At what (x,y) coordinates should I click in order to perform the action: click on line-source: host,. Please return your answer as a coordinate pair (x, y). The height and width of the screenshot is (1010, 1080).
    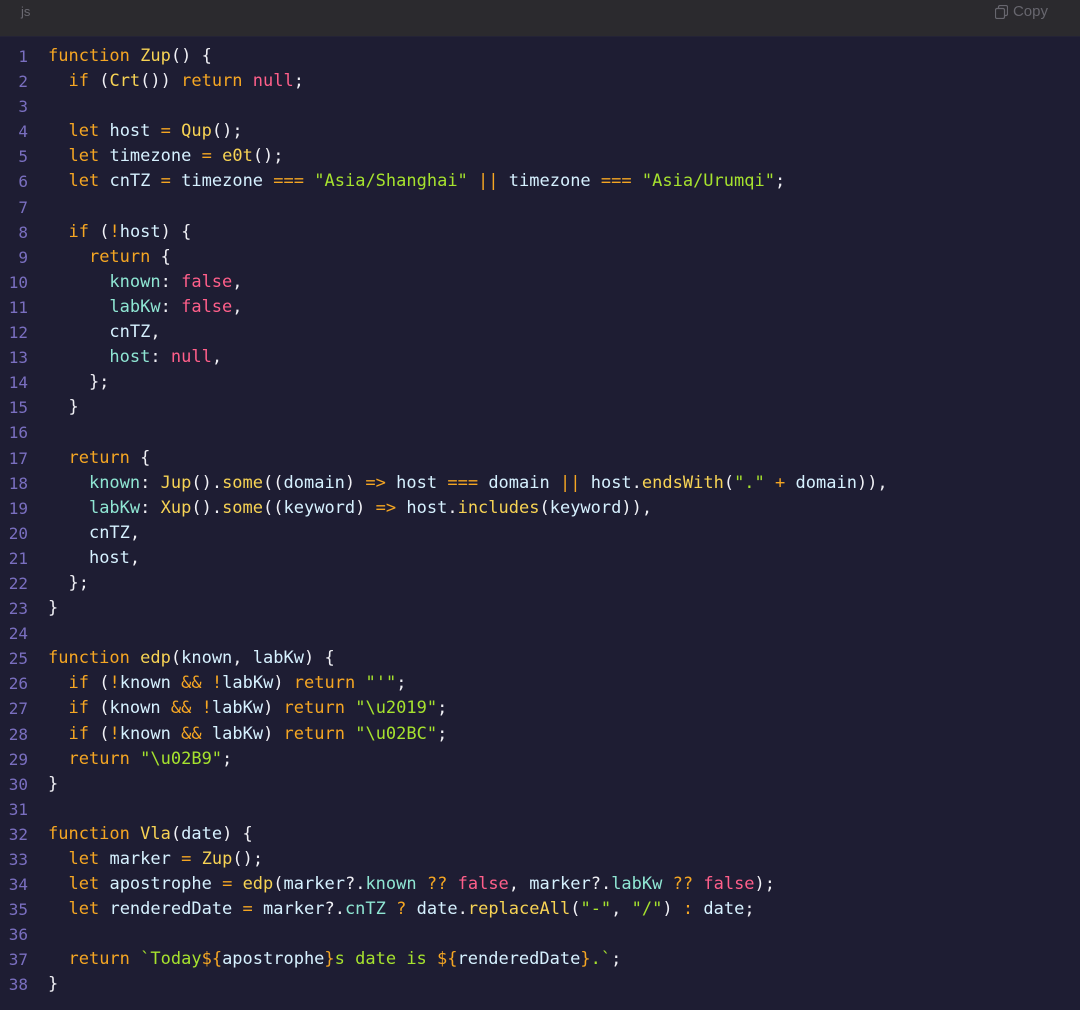
    Looking at the image, I should click on (94, 558).